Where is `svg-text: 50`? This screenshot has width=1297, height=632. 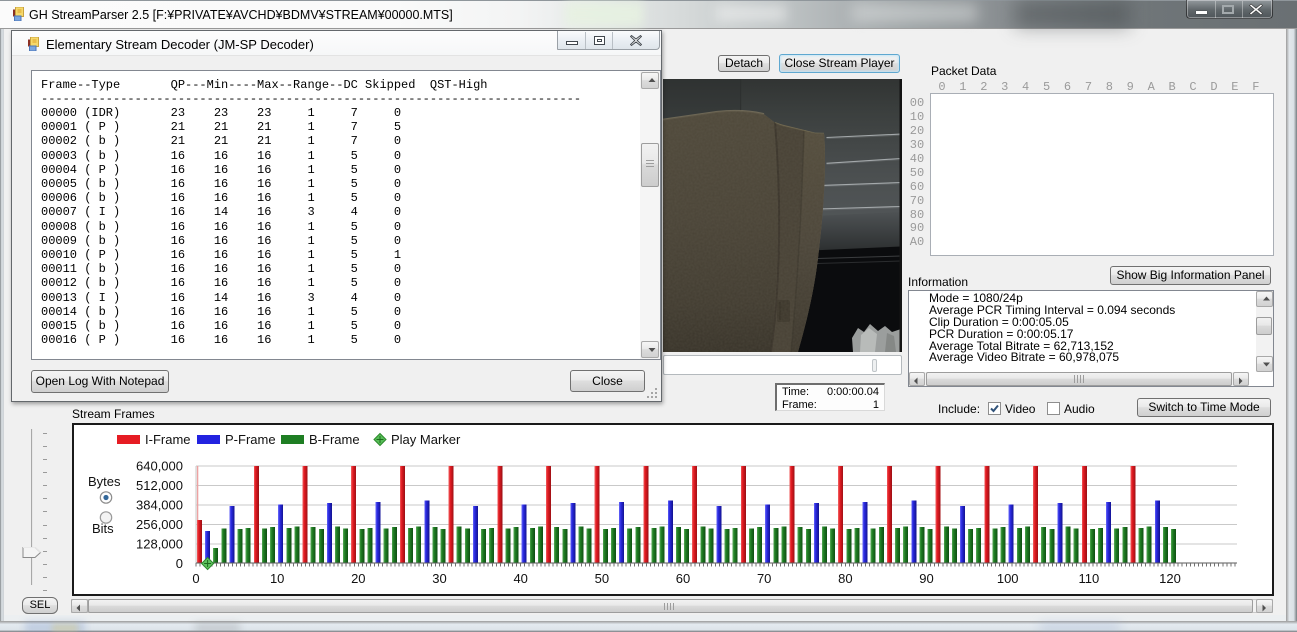
svg-text: 50 is located at coordinates (602, 578).